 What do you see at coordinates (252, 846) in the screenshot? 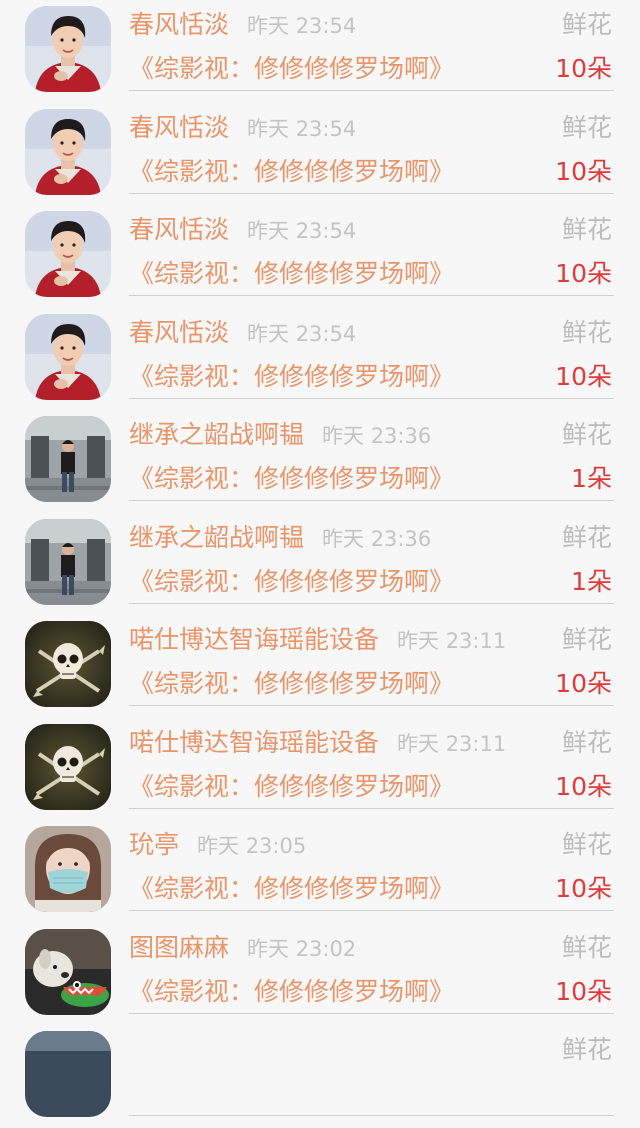
I see `timestamp: 昨天 23:05` at bounding box center [252, 846].